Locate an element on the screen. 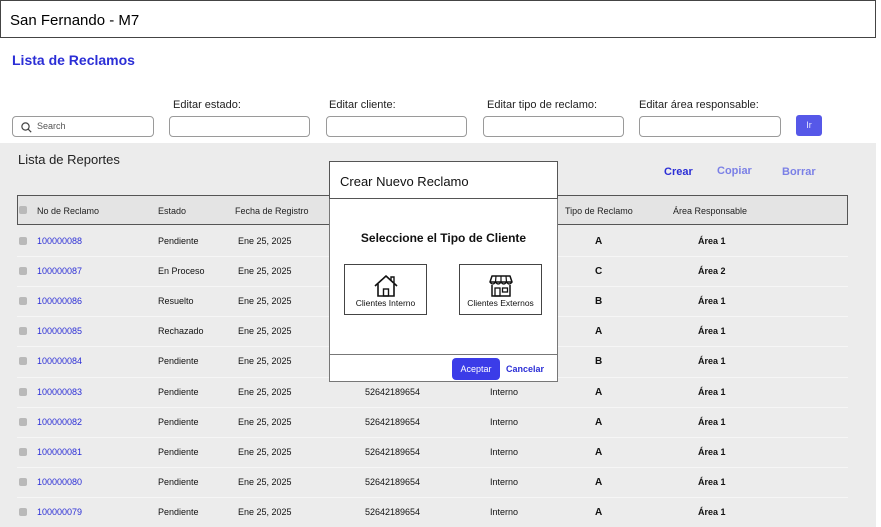 Image resolution: width=881 pixels, height=527 pixels. cancel-button: Cancelar is located at coordinates (525, 369).